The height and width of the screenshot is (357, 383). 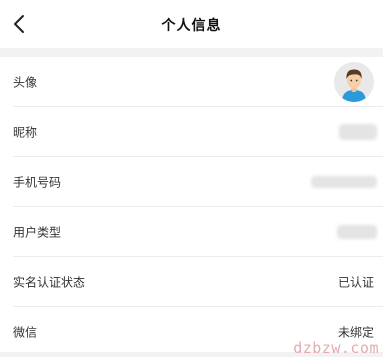 I want to click on watermark: dzbzw.com, so click(x=336, y=348).